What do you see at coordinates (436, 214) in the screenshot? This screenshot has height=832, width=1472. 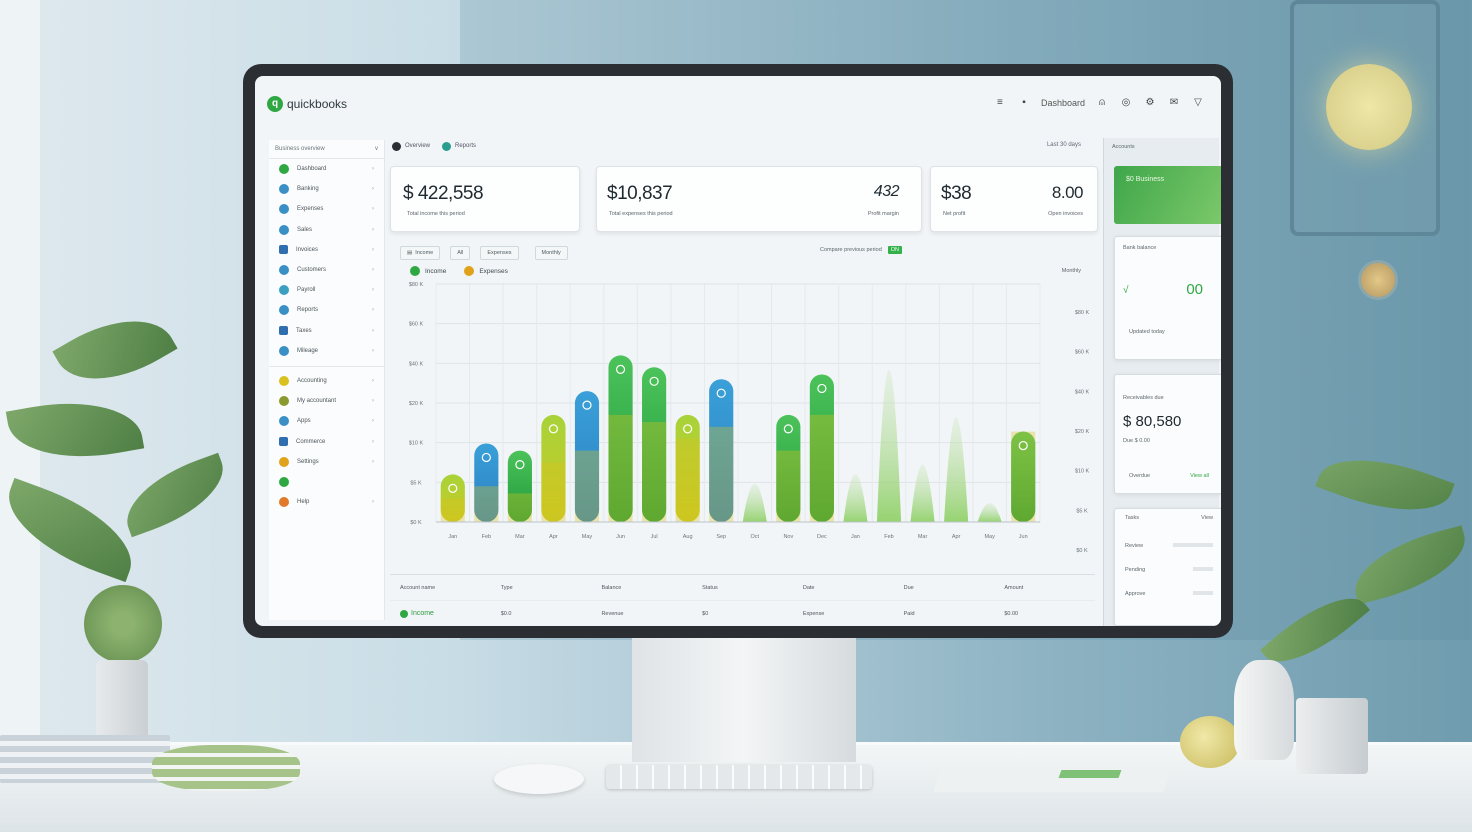 I see `kpi-caption: Total income this period` at bounding box center [436, 214].